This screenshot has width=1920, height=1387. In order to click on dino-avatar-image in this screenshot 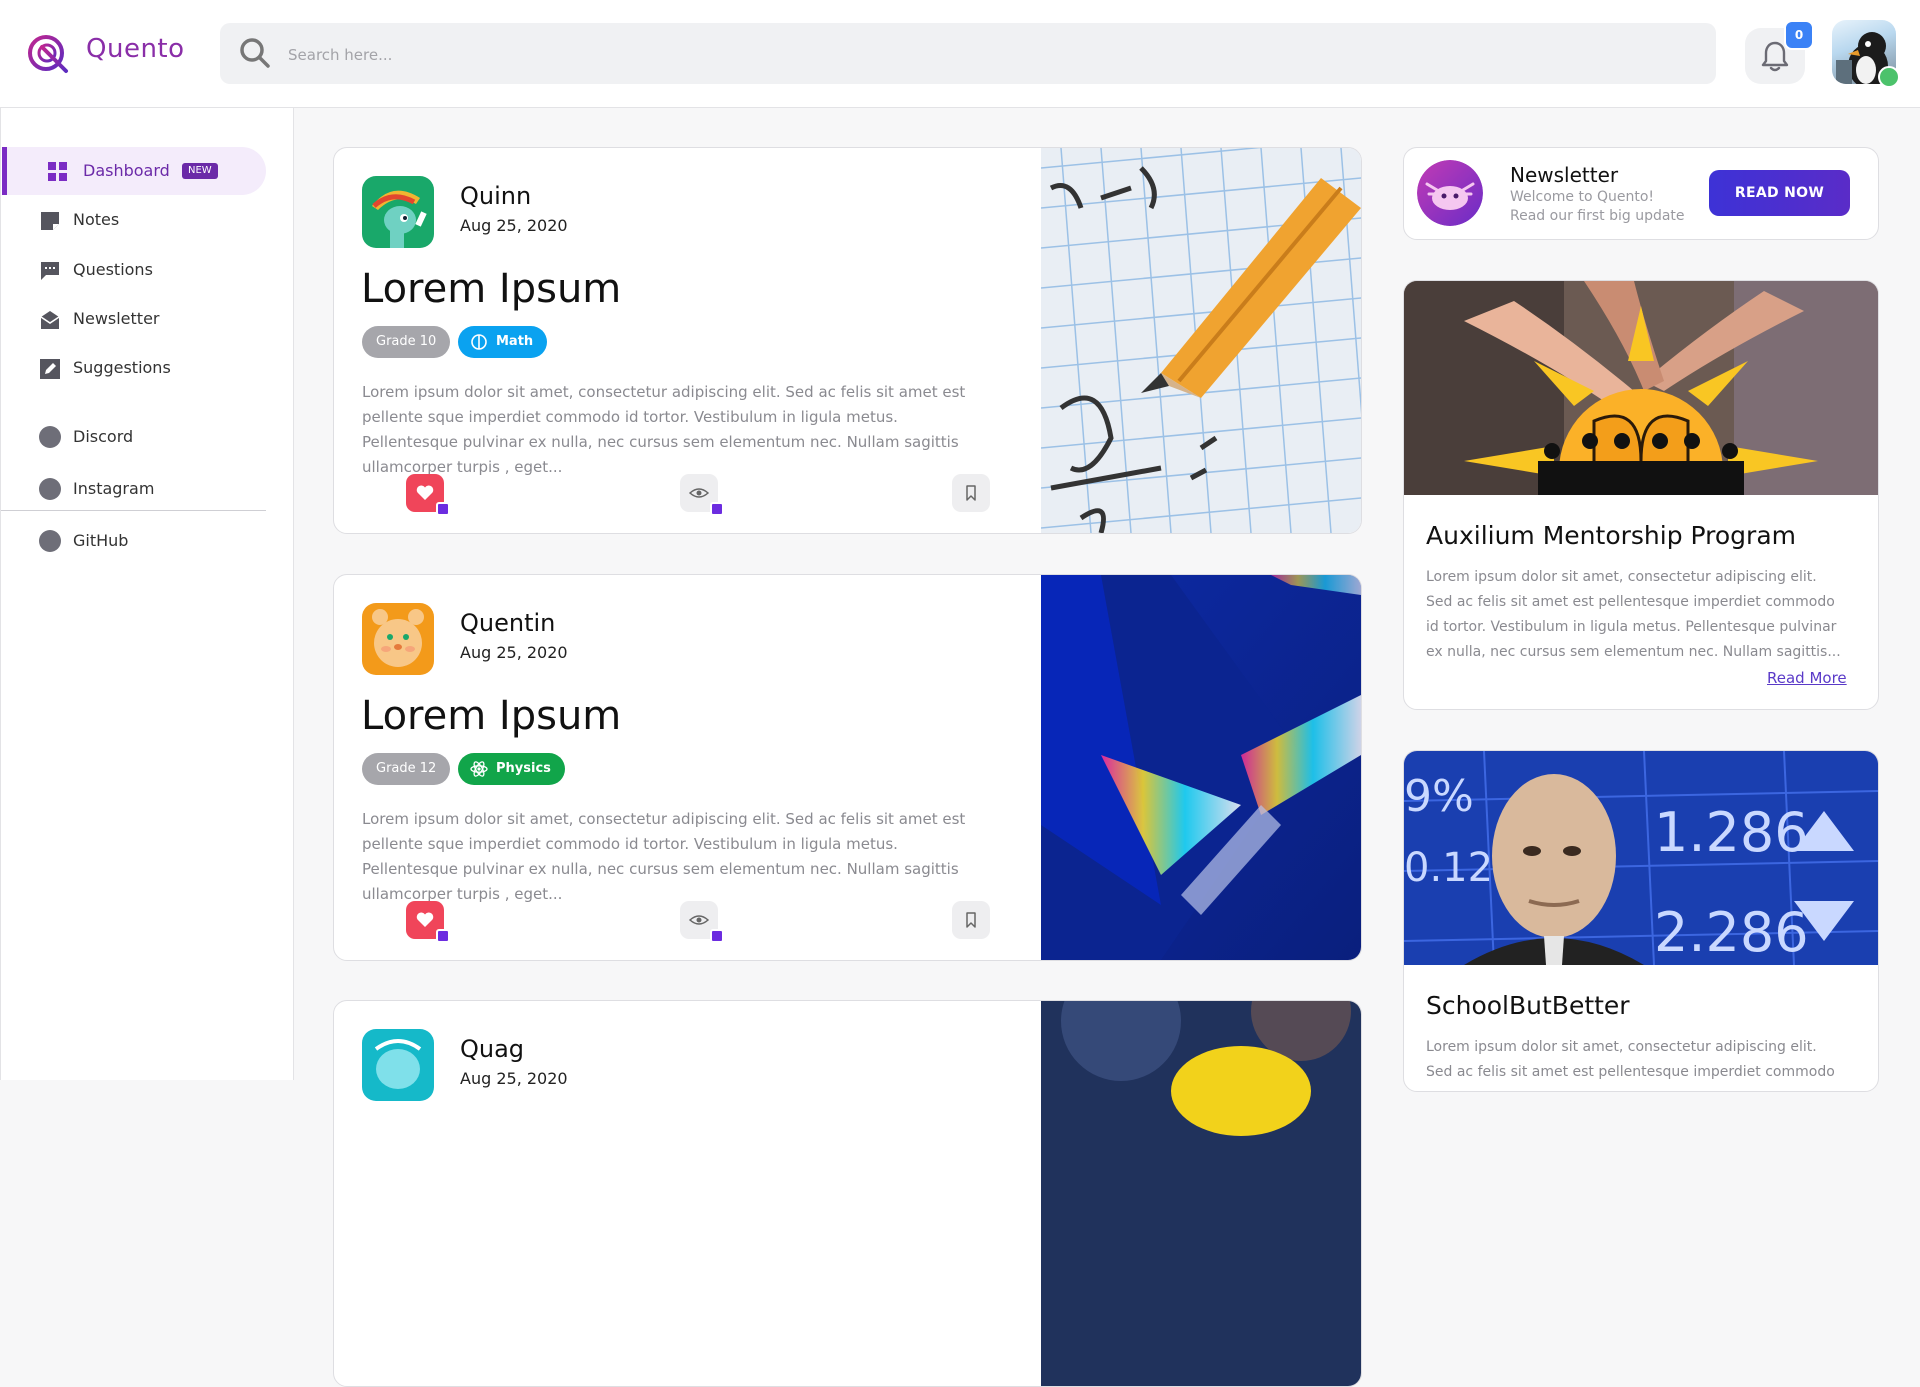, I will do `click(398, 212)`.